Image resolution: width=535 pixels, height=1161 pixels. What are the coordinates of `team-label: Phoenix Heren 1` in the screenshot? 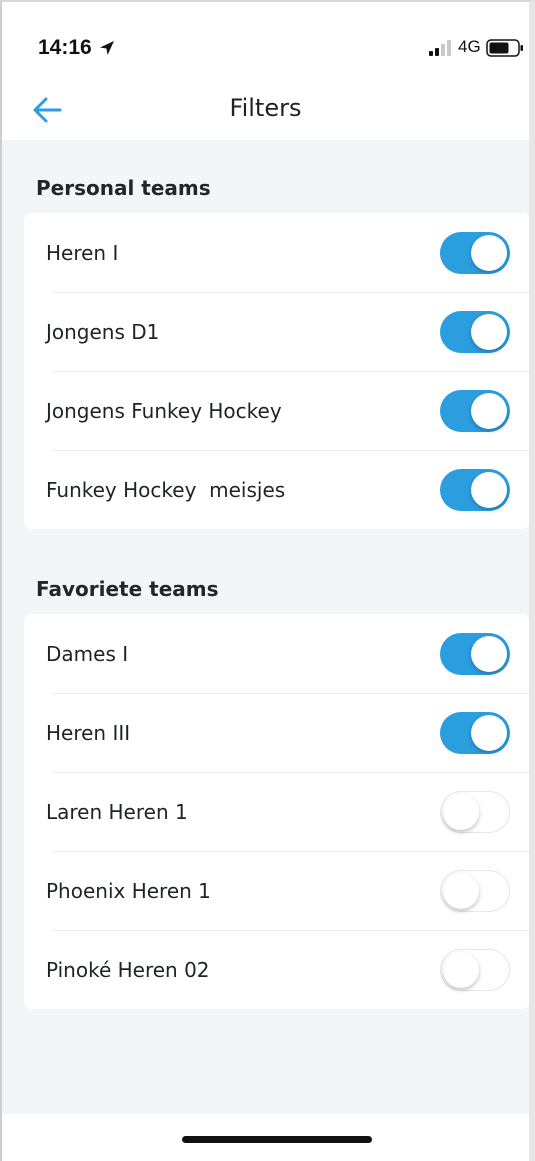 It's located at (128, 890).